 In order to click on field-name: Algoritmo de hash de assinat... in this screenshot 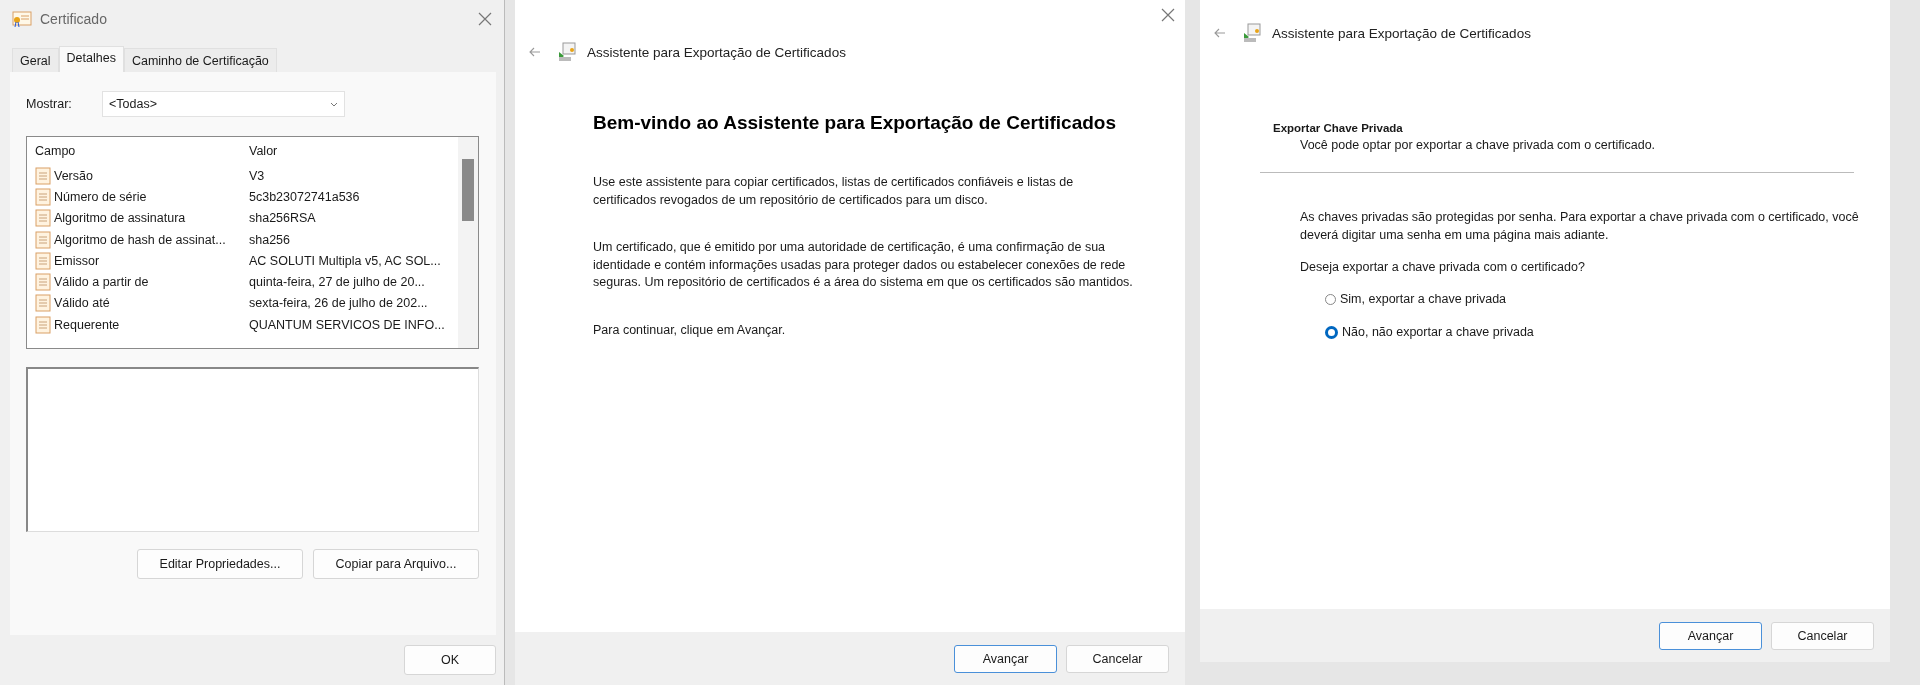, I will do `click(140, 239)`.